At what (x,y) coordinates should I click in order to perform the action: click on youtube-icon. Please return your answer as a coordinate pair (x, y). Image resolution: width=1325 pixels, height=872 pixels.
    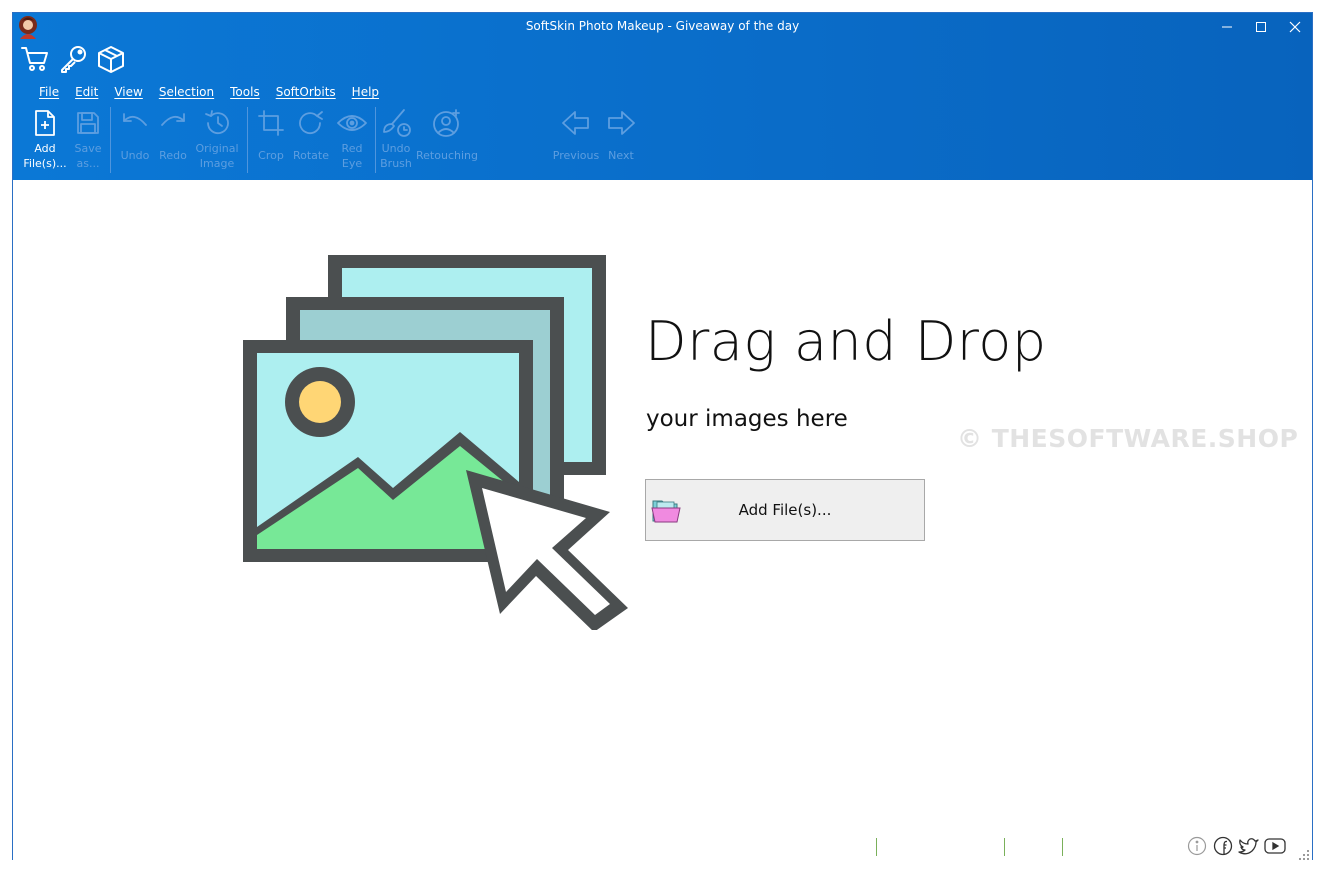
    Looking at the image, I should click on (1275, 846).